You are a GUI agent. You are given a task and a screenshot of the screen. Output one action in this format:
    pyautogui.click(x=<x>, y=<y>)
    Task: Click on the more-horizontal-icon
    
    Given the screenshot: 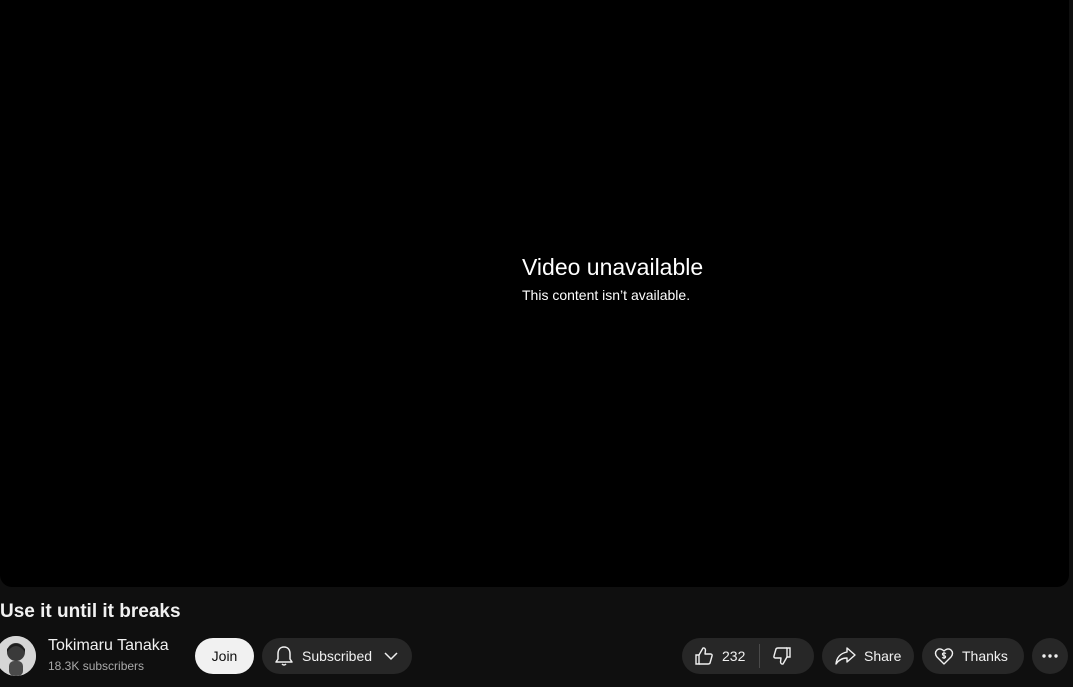 What is the action you would take?
    pyautogui.click(x=1050, y=656)
    